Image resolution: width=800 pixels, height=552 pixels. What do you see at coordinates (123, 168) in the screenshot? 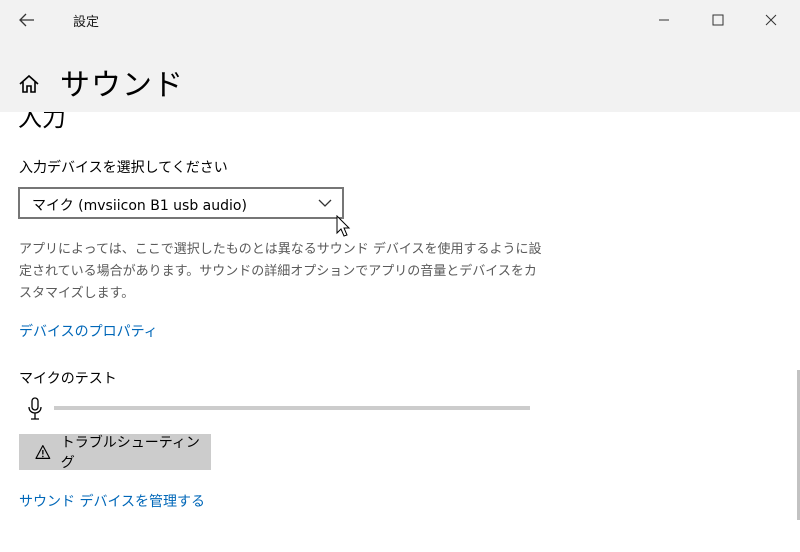
I see `input-device-label: 入力デバイスを選択してください` at bounding box center [123, 168].